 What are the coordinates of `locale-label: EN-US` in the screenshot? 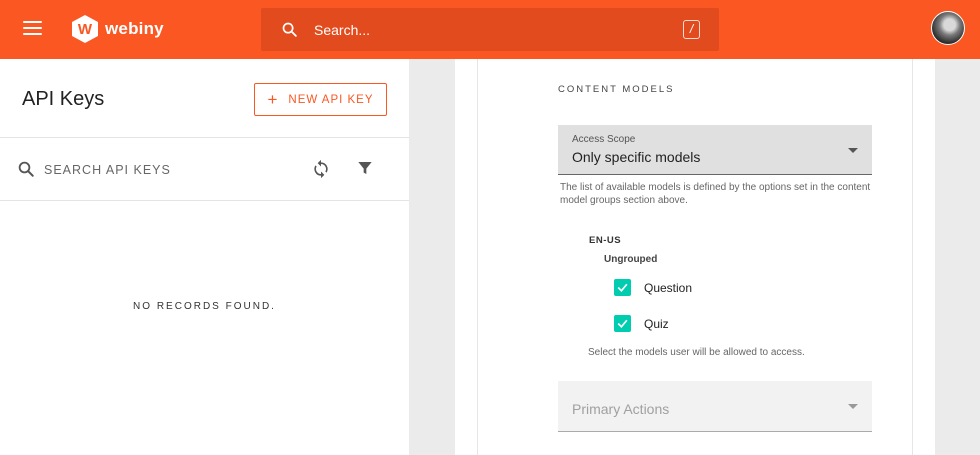 It's located at (605, 240).